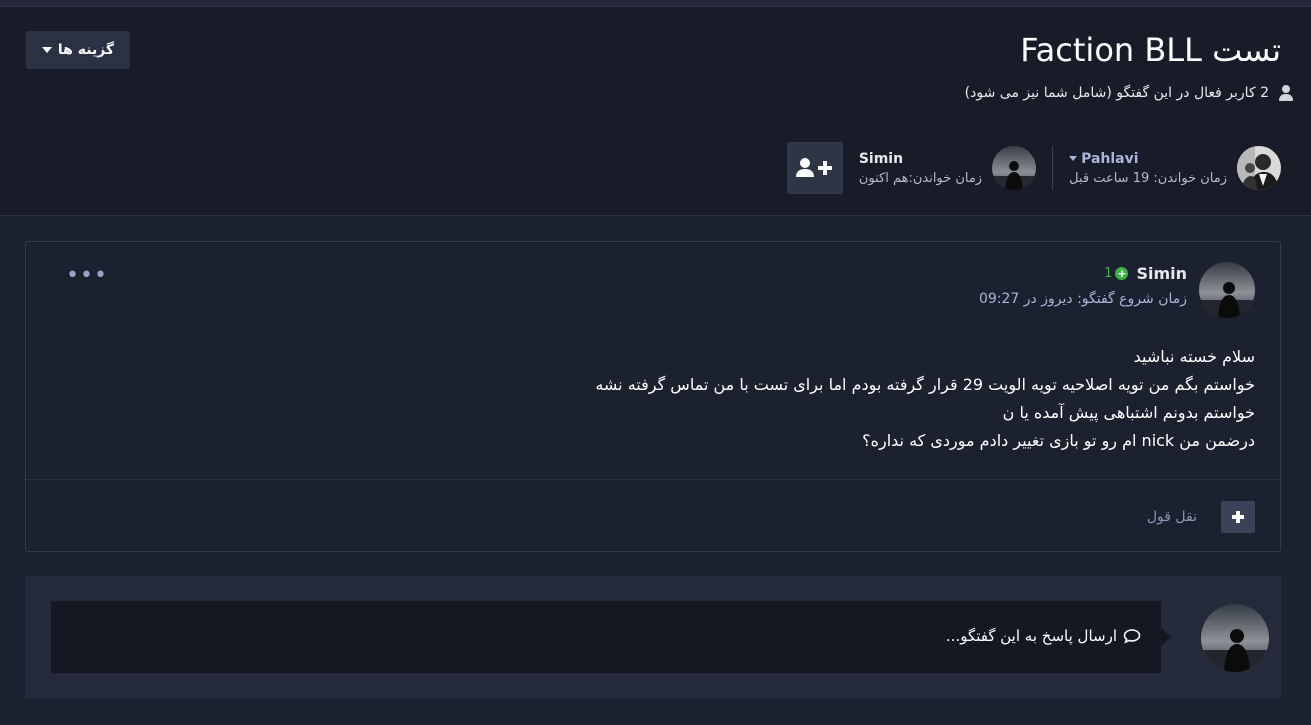 Image resolution: width=1311 pixels, height=725 pixels. What do you see at coordinates (1201, 517) in the screenshot?
I see `post-actions: نقل قول` at bounding box center [1201, 517].